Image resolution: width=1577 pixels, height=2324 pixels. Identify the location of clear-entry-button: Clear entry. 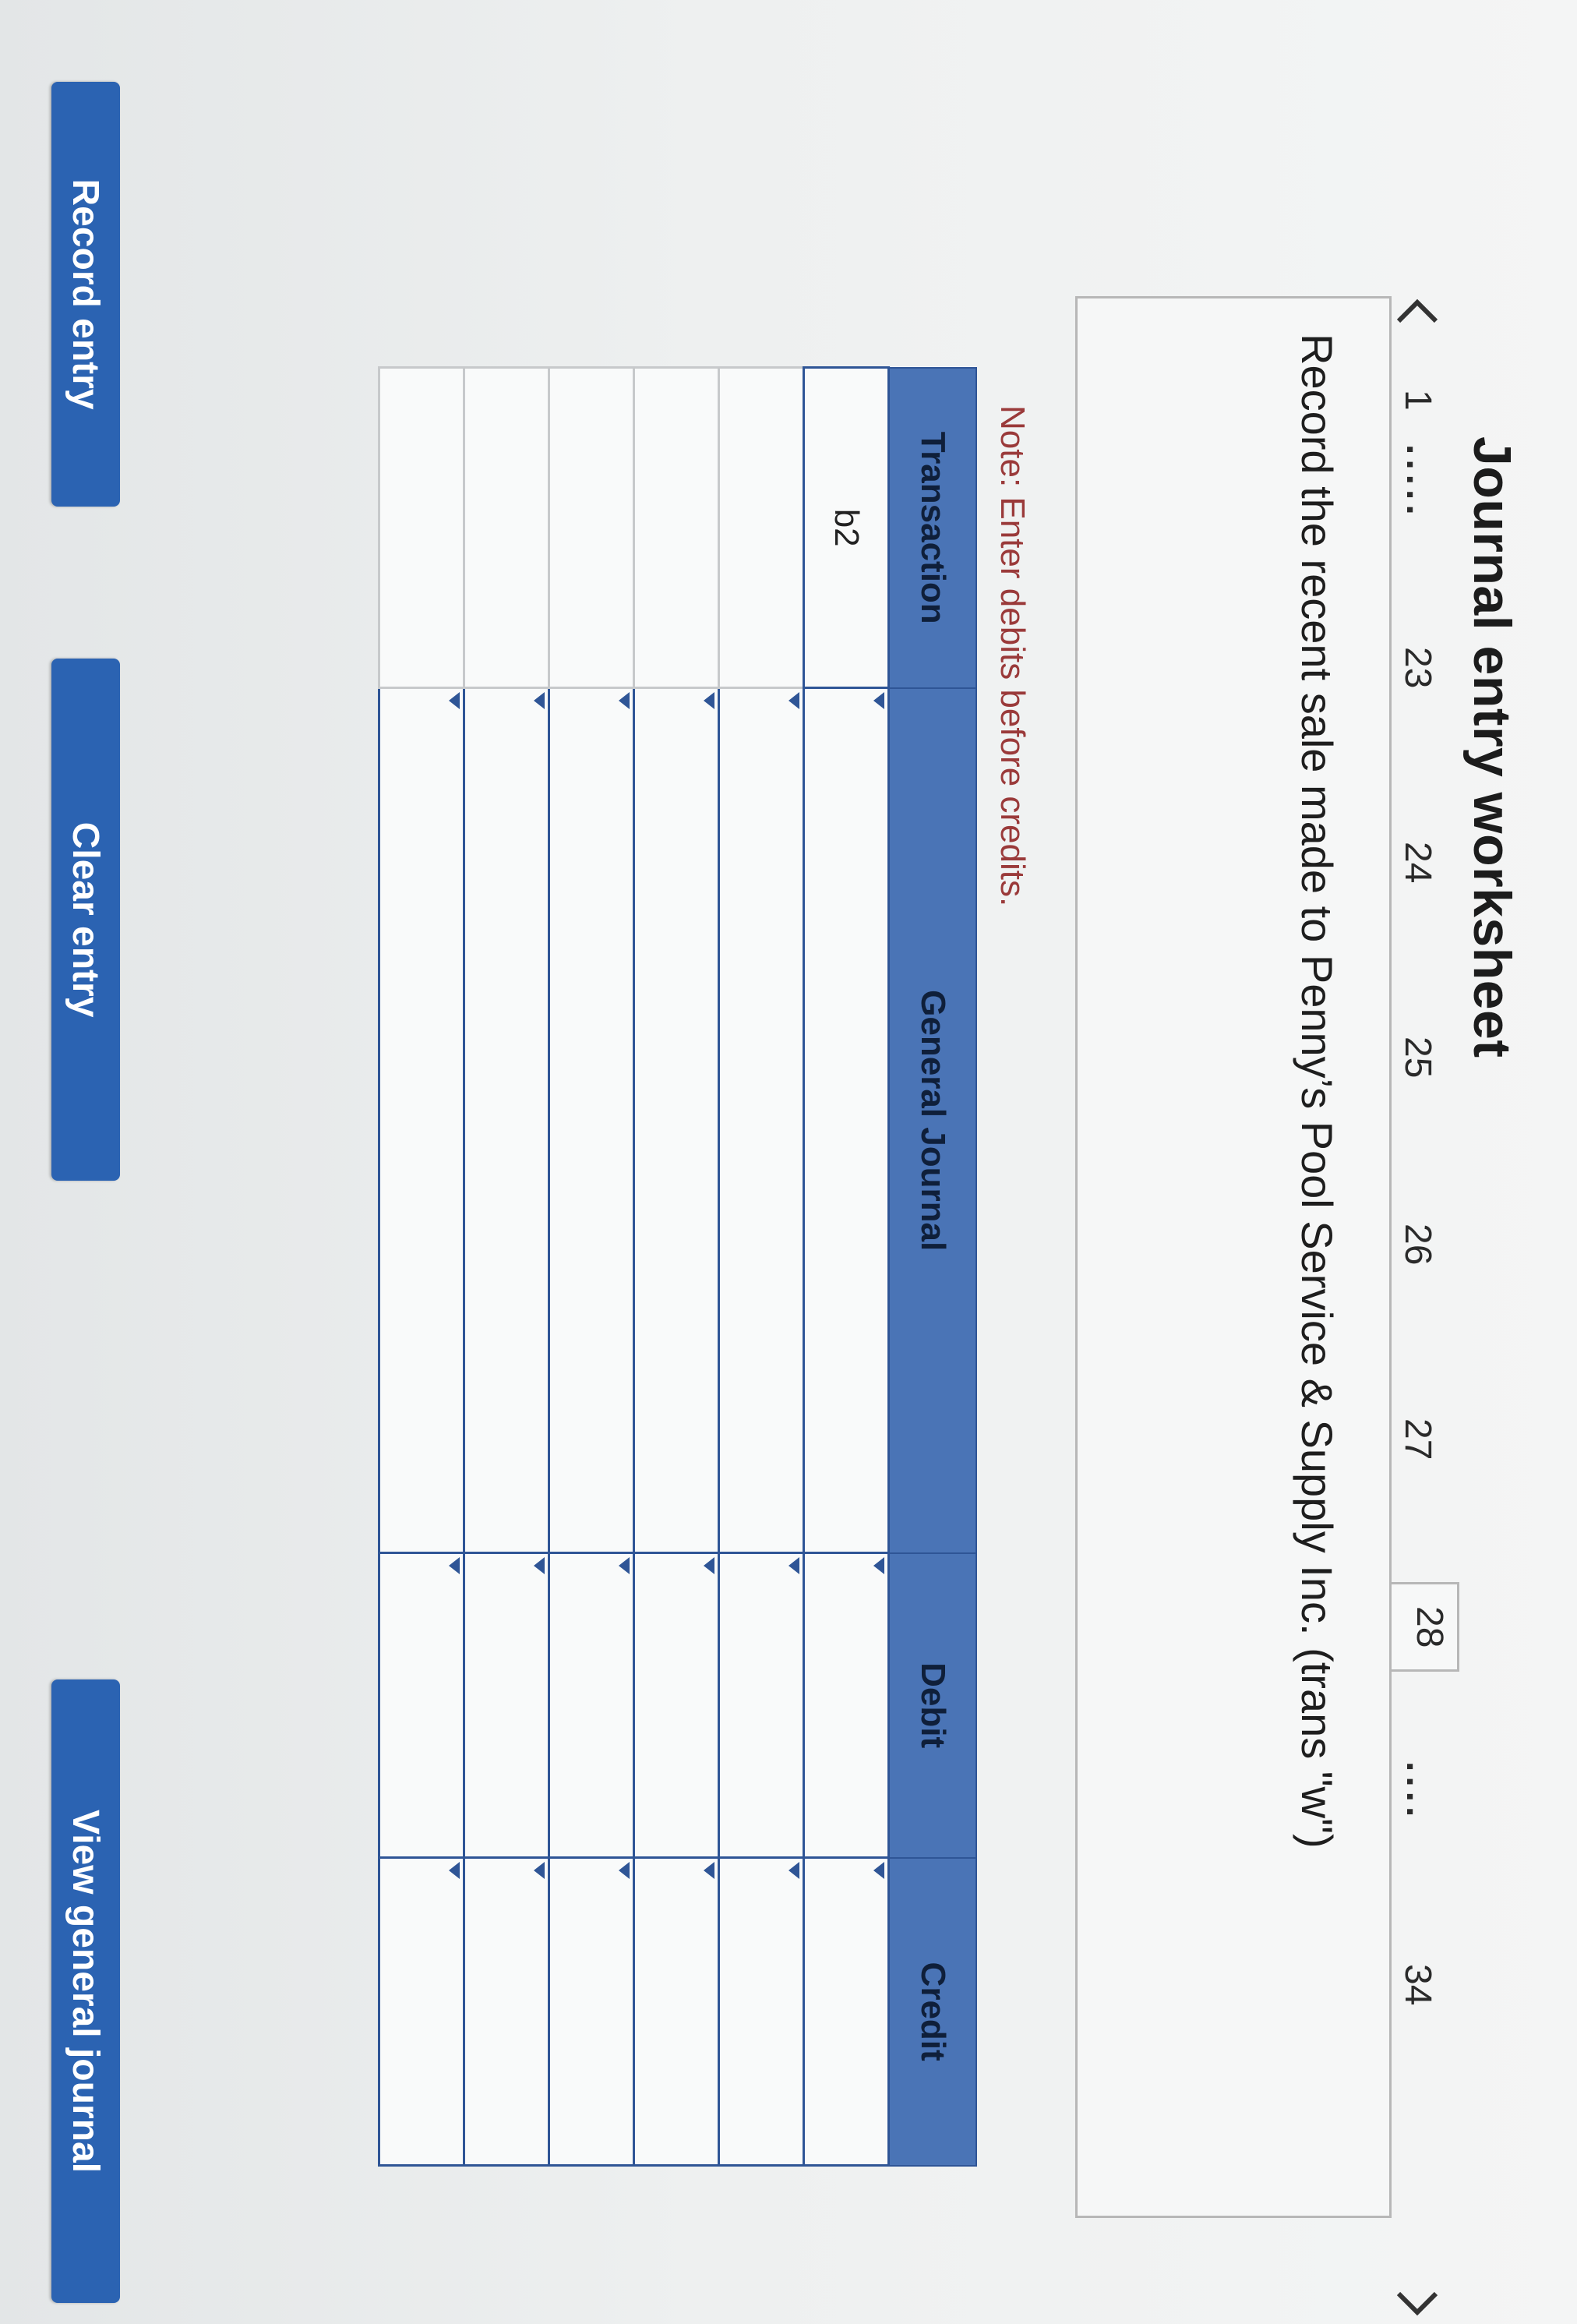
(85, 920).